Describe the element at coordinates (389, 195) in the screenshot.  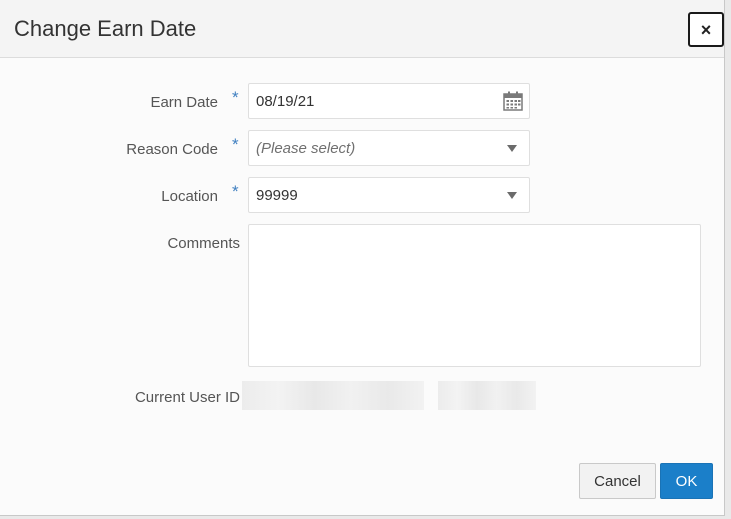
I see `location-select: 99999` at that location.